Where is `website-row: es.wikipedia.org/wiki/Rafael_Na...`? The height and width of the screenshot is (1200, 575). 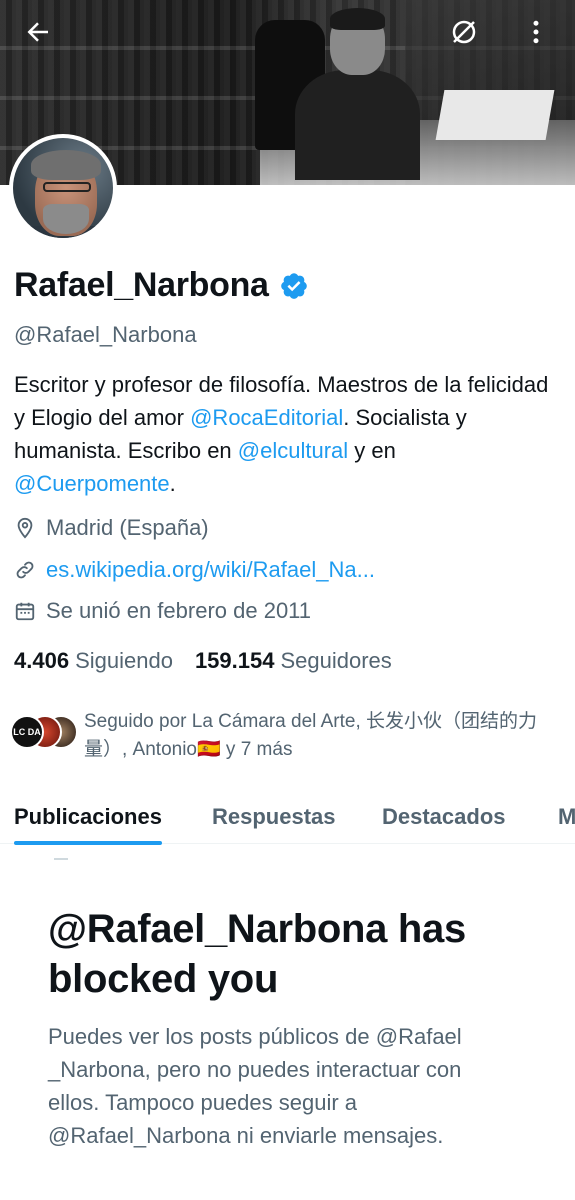 website-row: es.wikipedia.org/wiki/Rafael_Na... is located at coordinates (194, 570).